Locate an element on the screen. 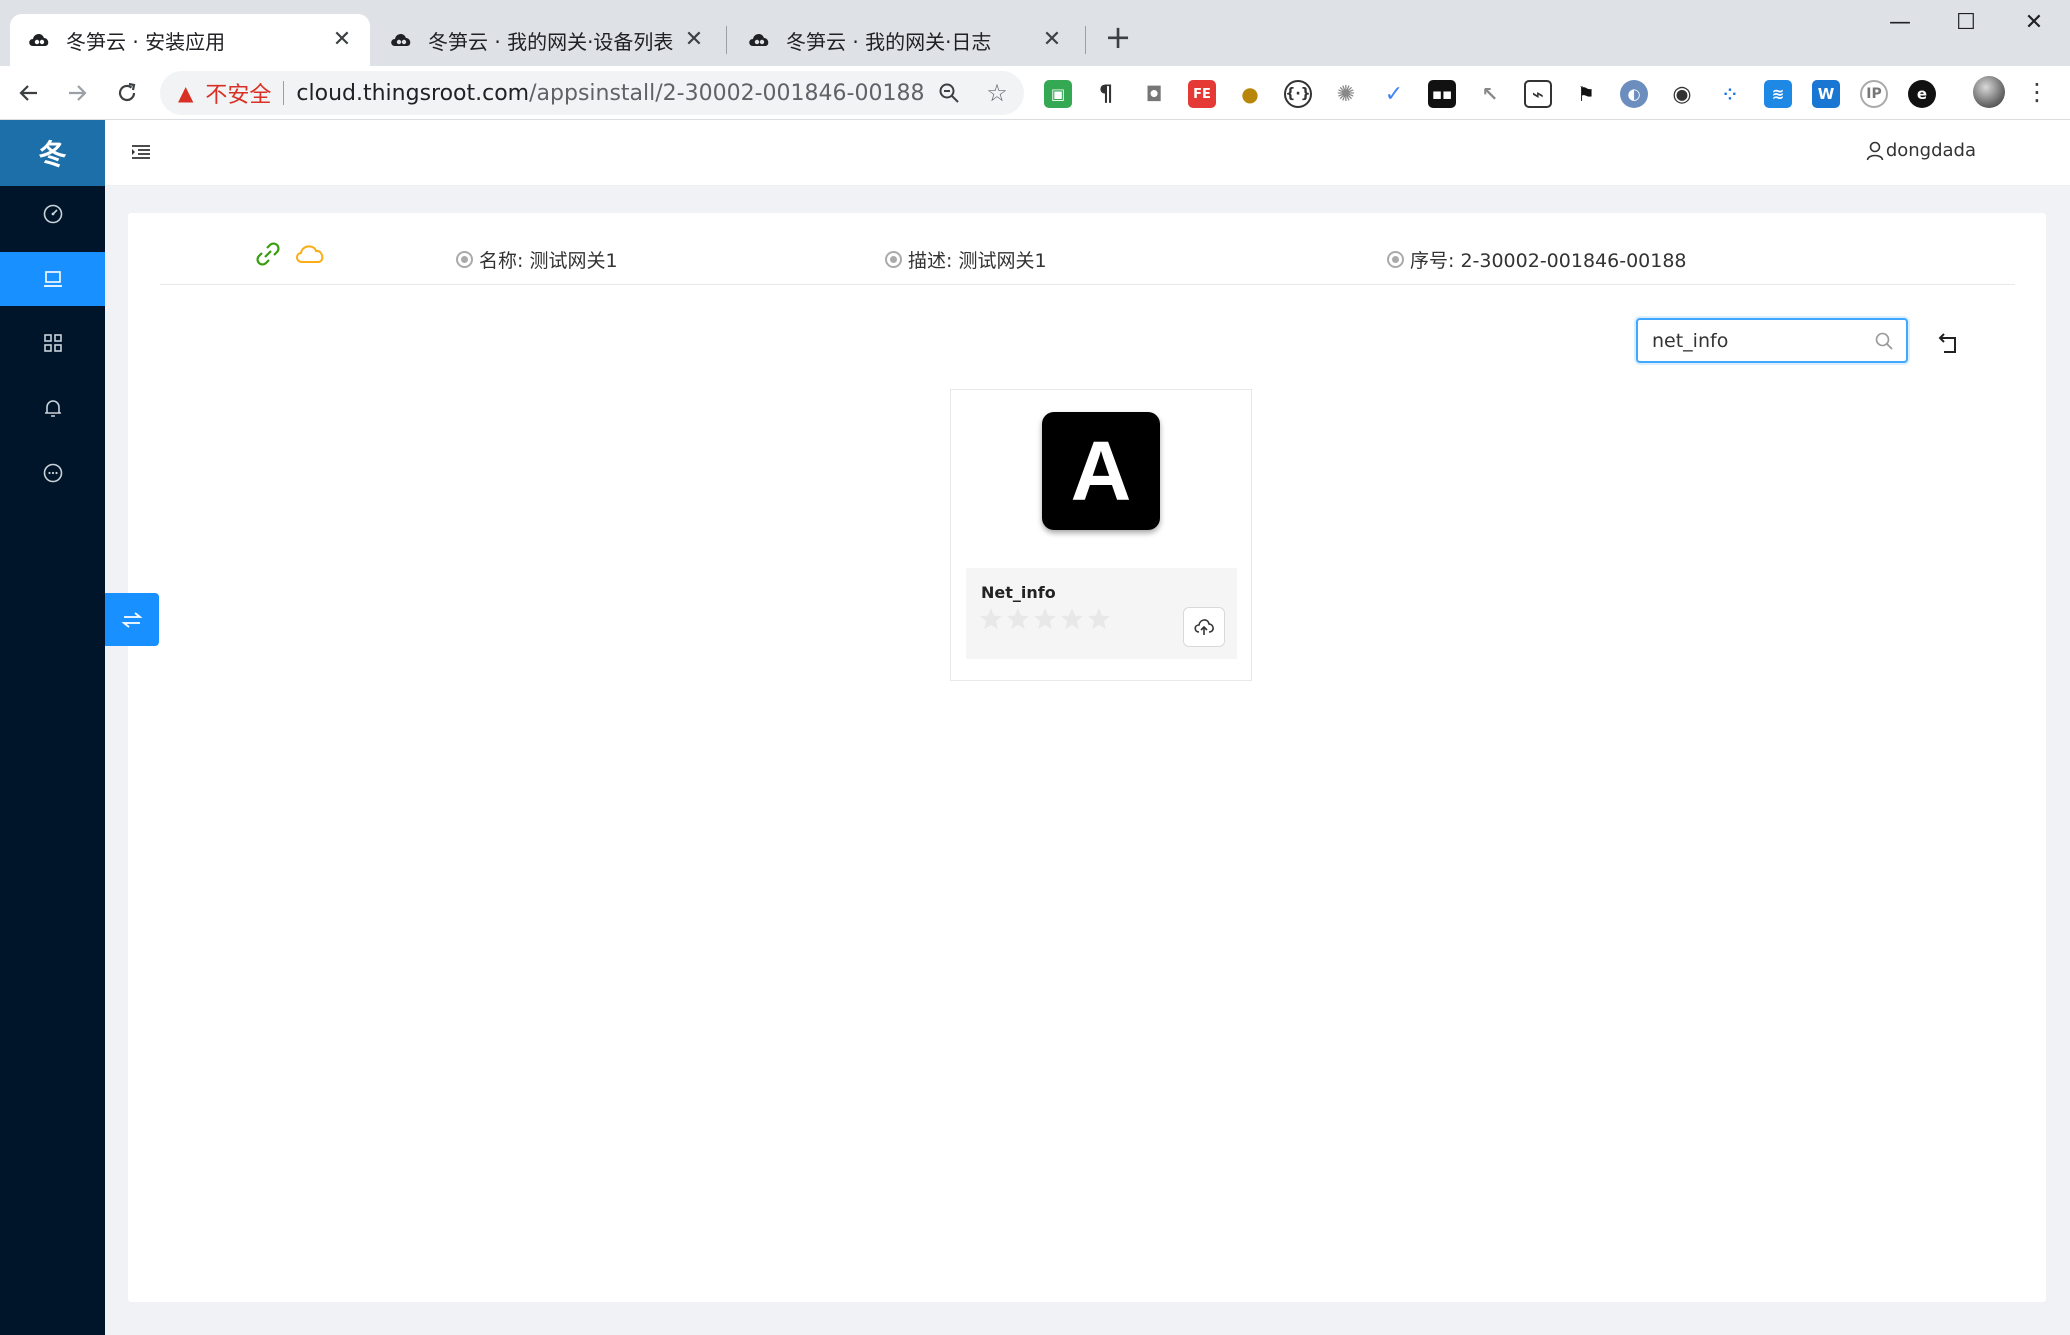 This screenshot has width=2070, height=1335. app-rating is located at coordinates (1045, 619).